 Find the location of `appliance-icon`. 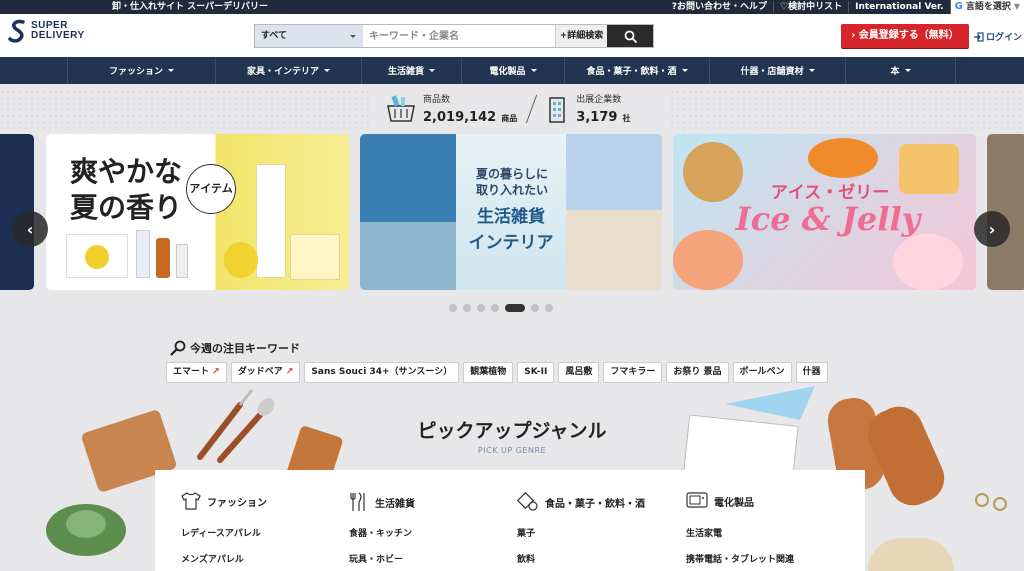

appliance-icon is located at coordinates (697, 500).